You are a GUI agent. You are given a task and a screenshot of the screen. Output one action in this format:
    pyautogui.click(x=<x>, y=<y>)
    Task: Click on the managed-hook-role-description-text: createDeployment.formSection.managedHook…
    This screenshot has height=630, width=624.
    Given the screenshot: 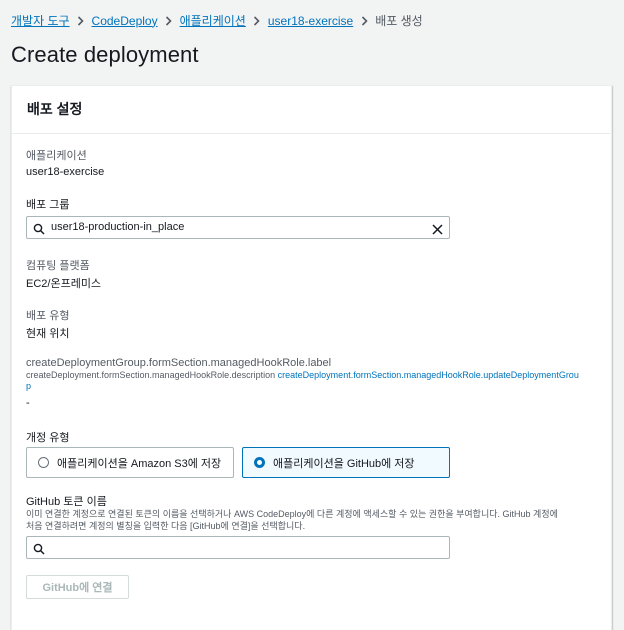 What is the action you would take?
    pyautogui.click(x=151, y=375)
    